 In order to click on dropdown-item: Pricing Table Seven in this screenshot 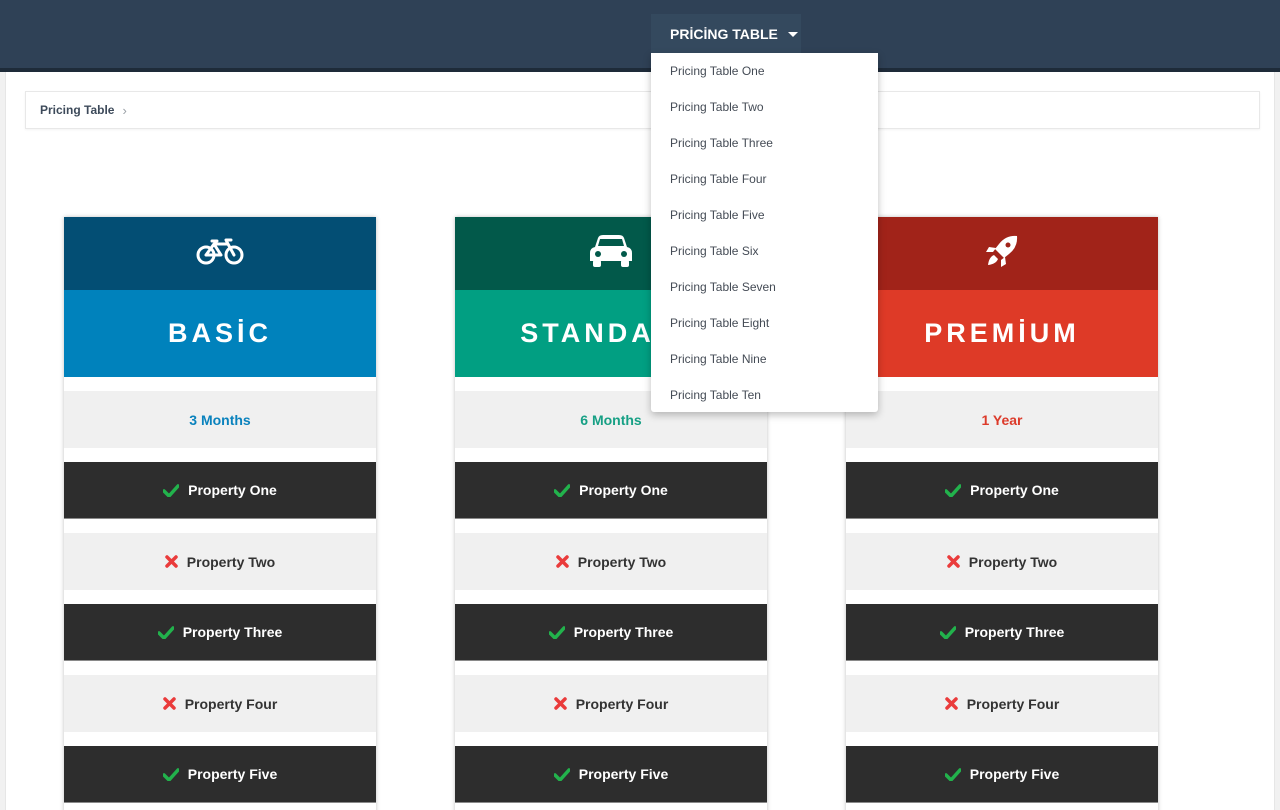, I will do `click(764, 287)`.